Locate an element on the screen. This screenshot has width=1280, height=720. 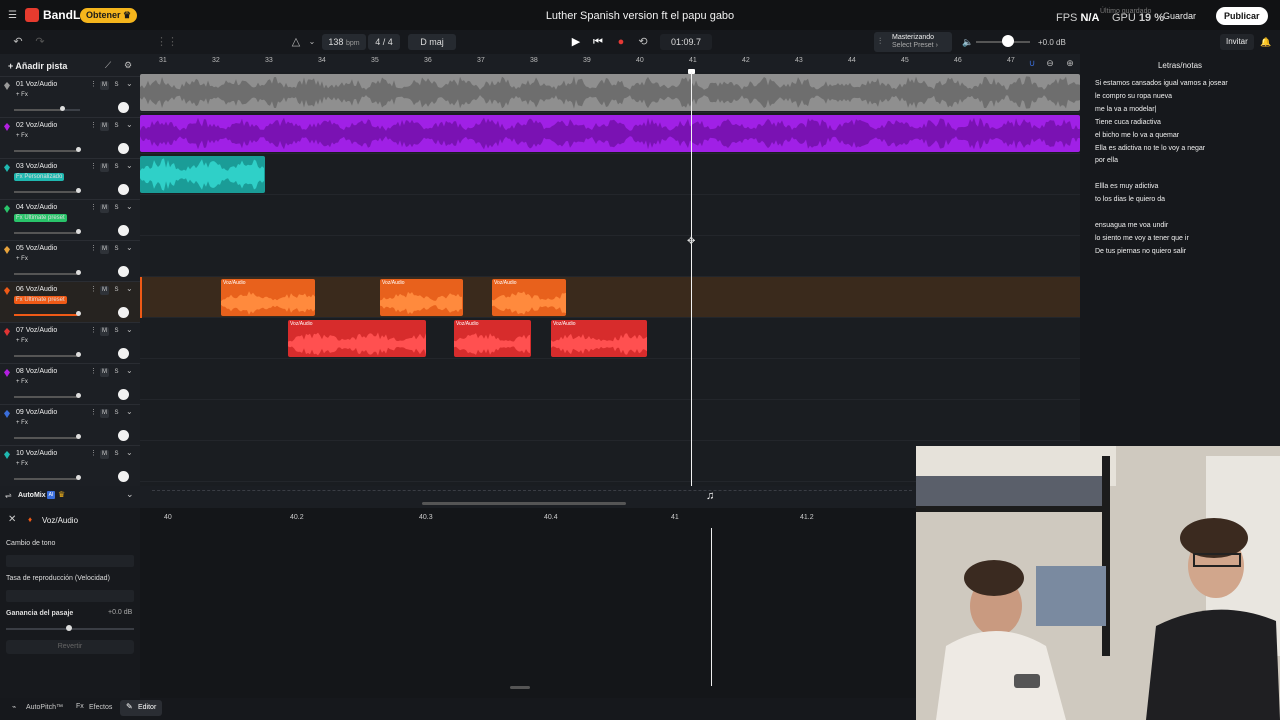
mastering-selector: ⫶ Masterizando Select Preset › is located at coordinates (913, 42).